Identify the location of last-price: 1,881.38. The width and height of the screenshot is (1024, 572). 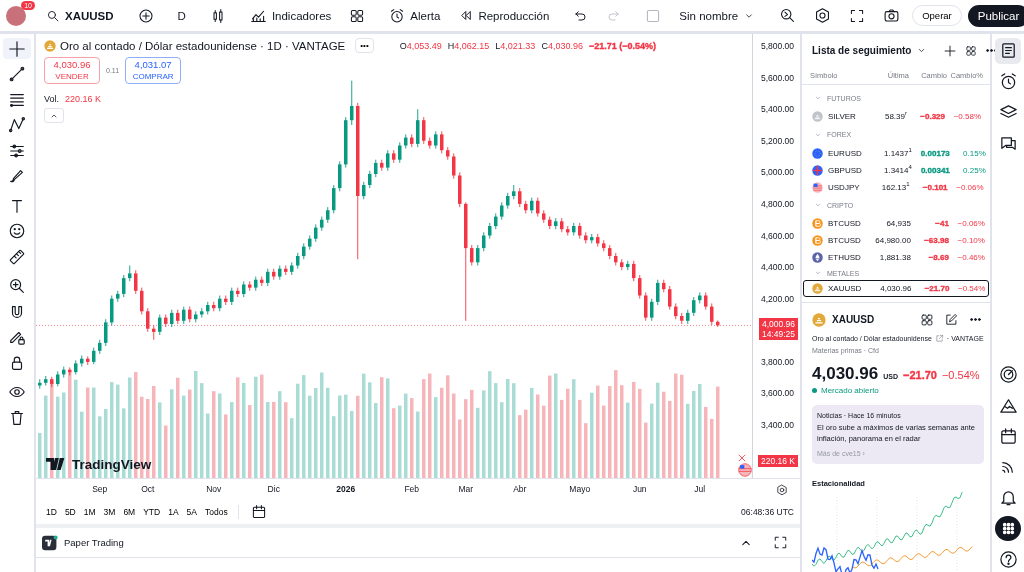
(894, 258).